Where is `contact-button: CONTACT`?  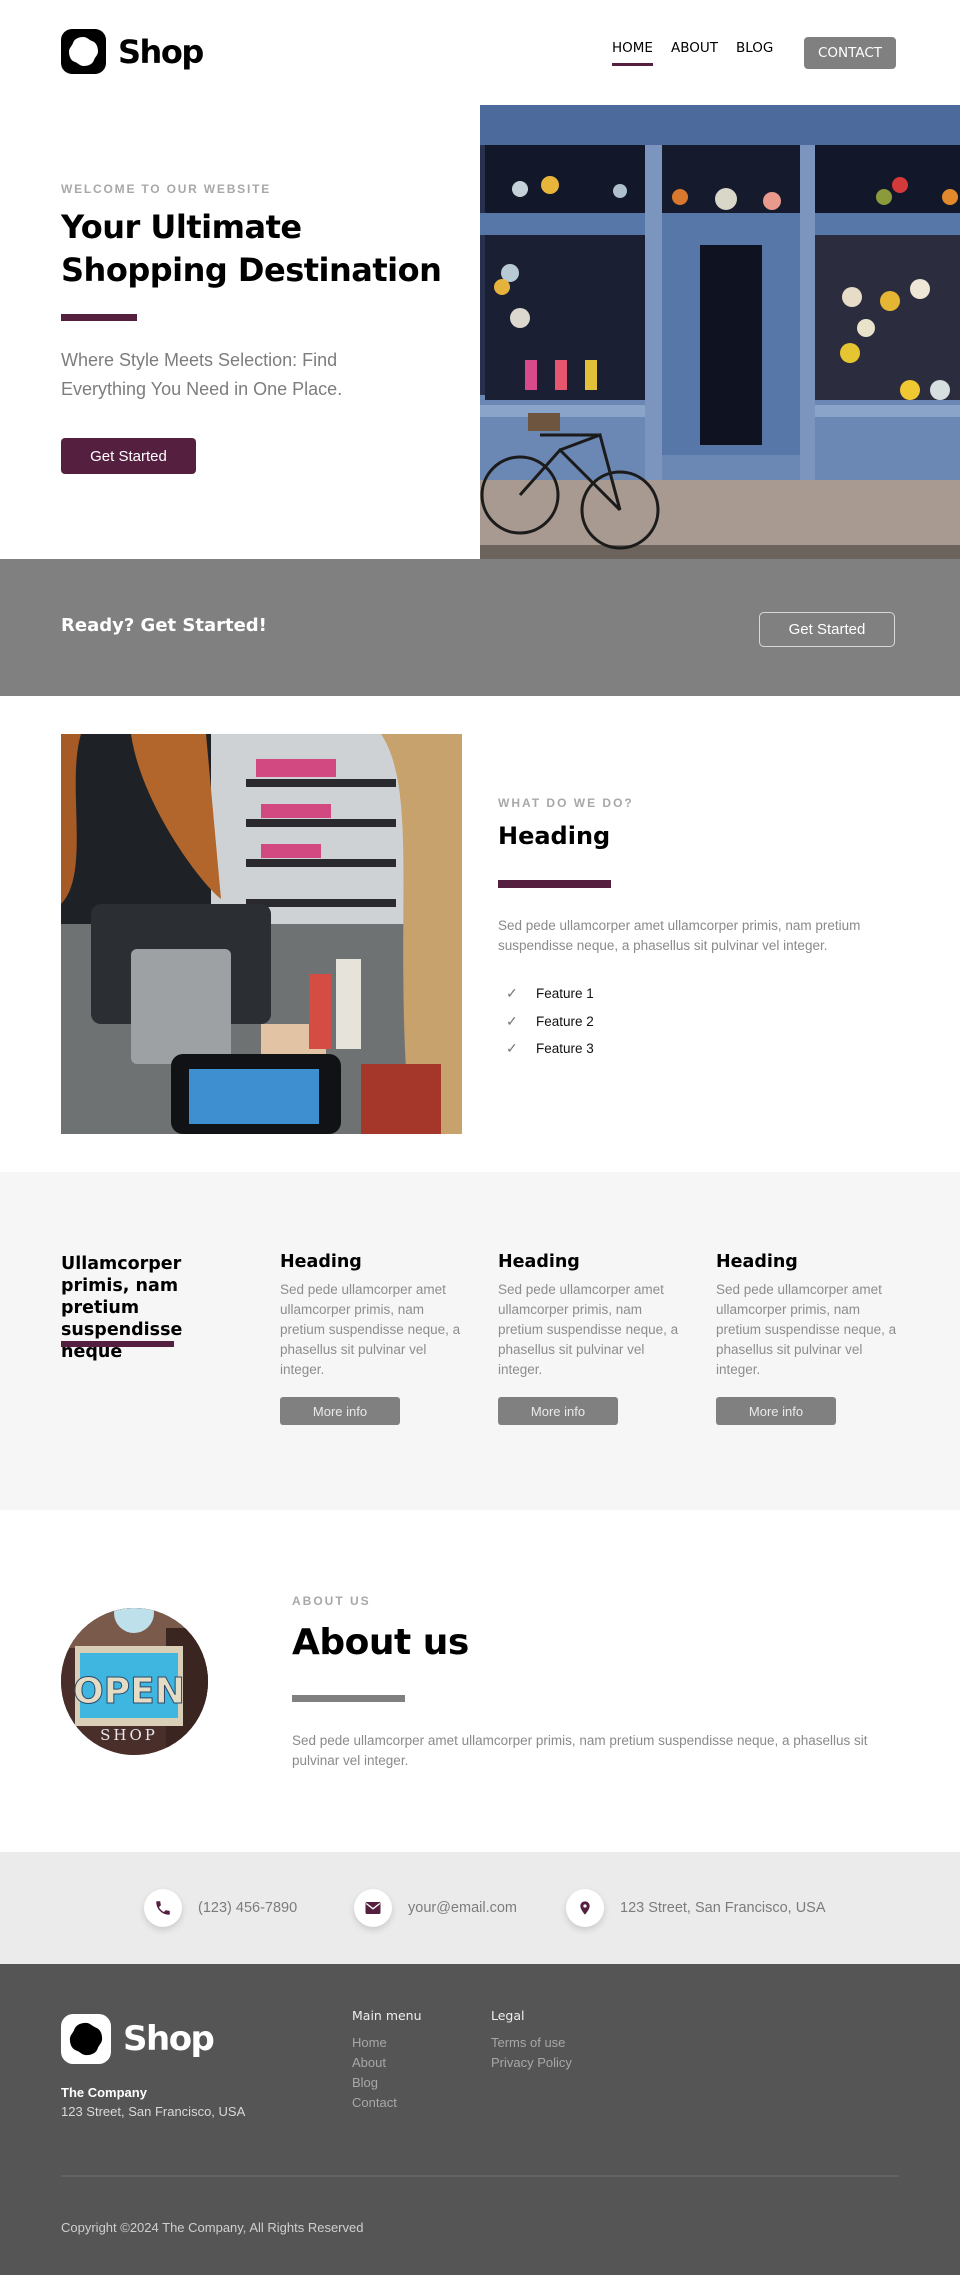
contact-button: CONTACT is located at coordinates (850, 53).